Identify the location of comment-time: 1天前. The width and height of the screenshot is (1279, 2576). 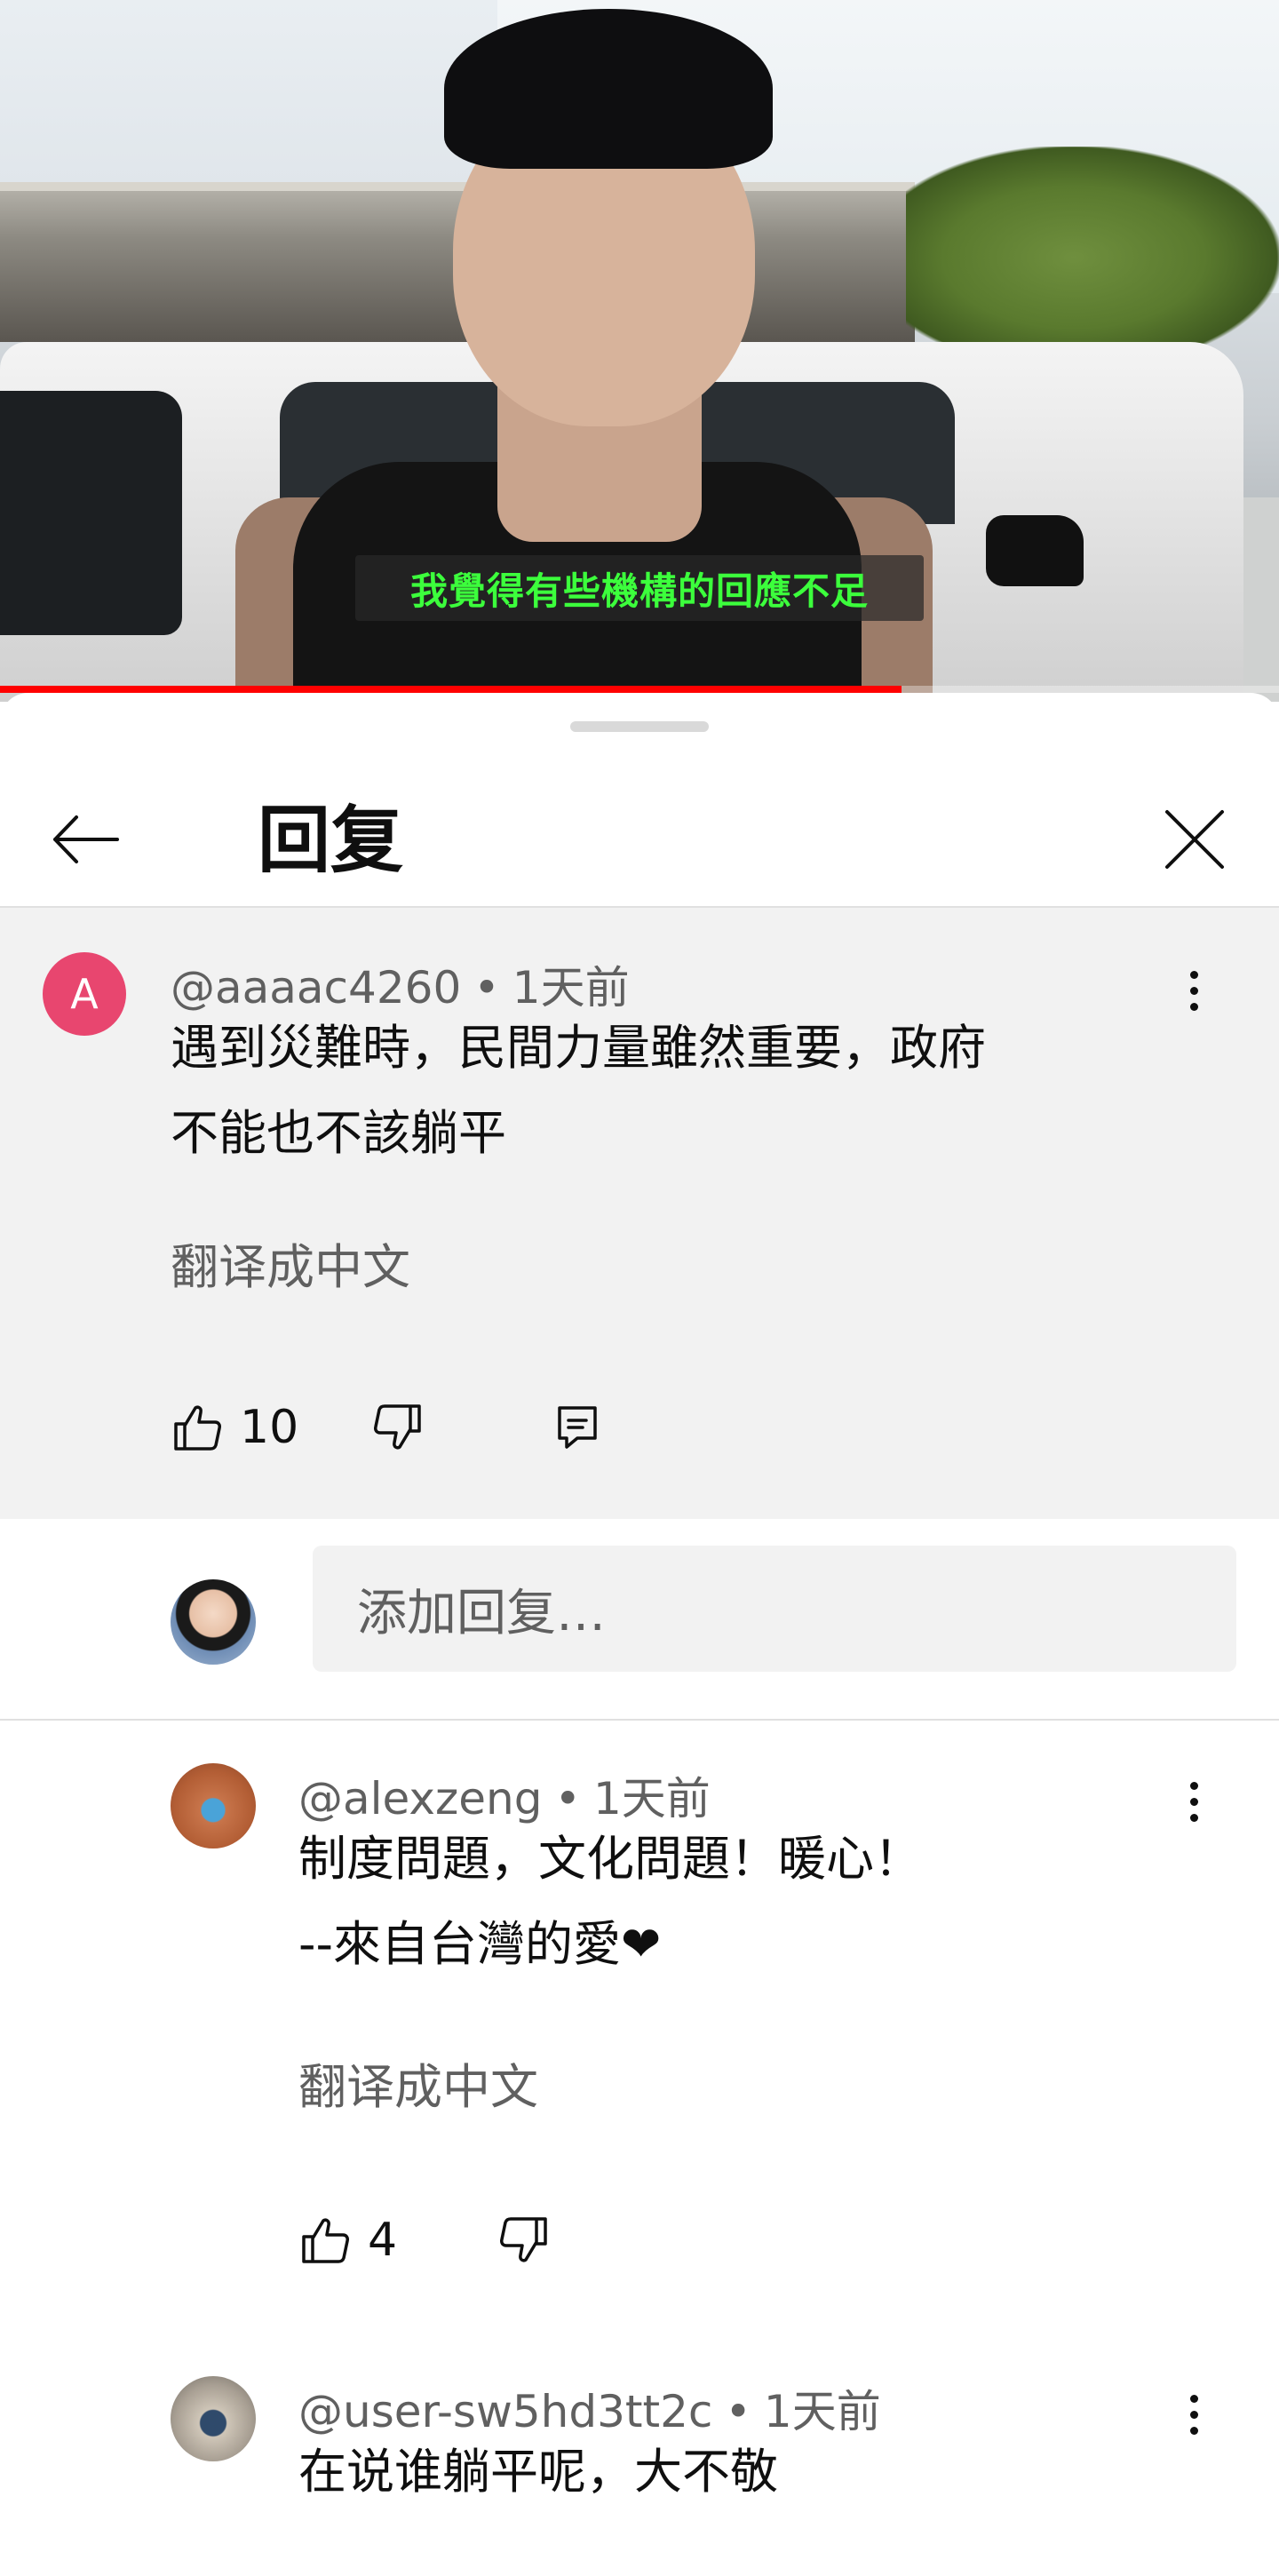
(822, 2411).